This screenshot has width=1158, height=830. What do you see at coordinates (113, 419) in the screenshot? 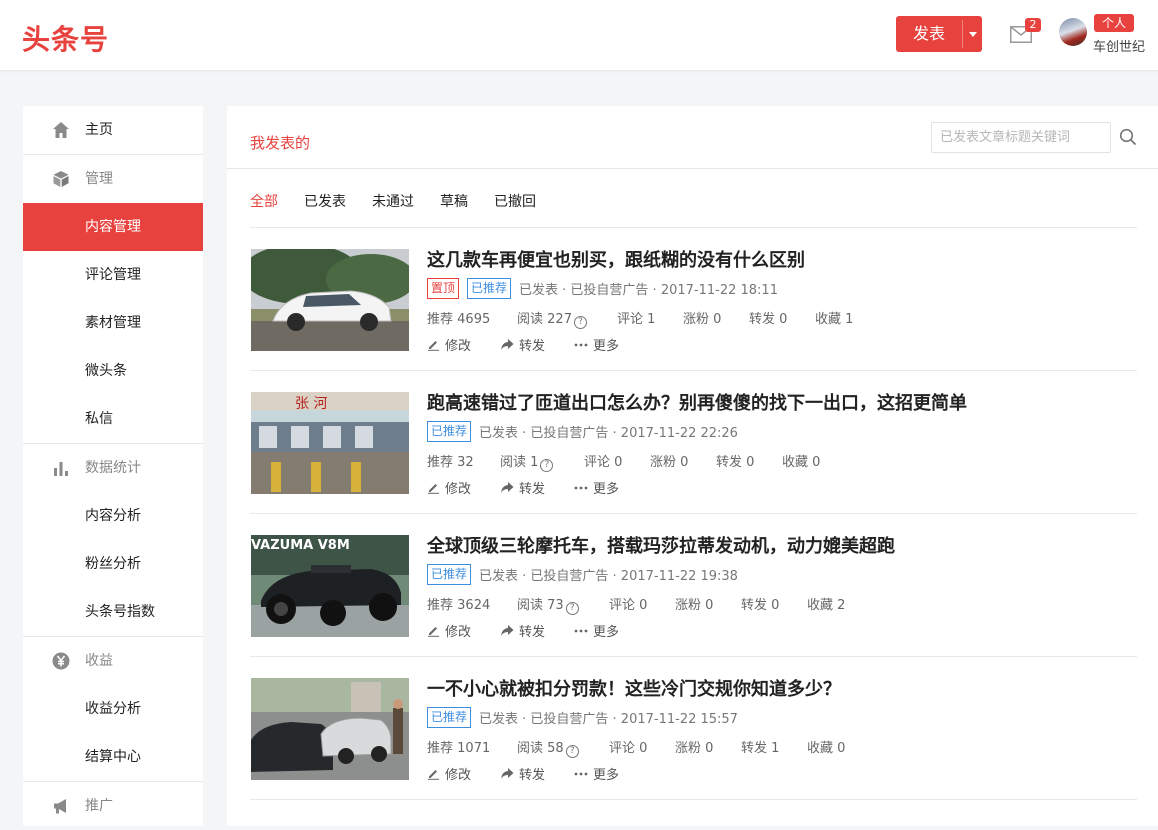
I see `sidebar-item-private-message: 私信` at bounding box center [113, 419].